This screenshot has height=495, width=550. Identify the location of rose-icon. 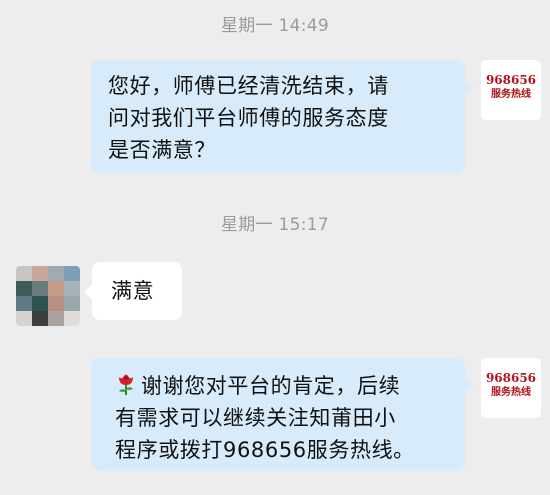
(126, 384).